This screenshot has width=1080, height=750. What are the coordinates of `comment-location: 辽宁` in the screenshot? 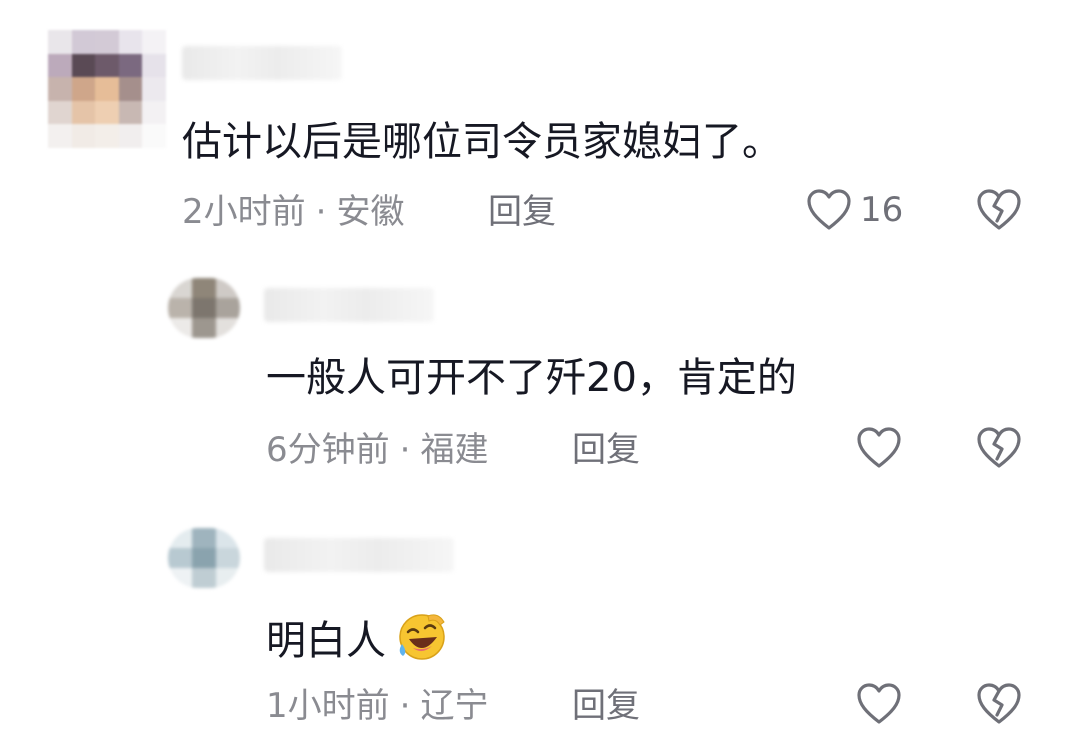 It's located at (454, 706).